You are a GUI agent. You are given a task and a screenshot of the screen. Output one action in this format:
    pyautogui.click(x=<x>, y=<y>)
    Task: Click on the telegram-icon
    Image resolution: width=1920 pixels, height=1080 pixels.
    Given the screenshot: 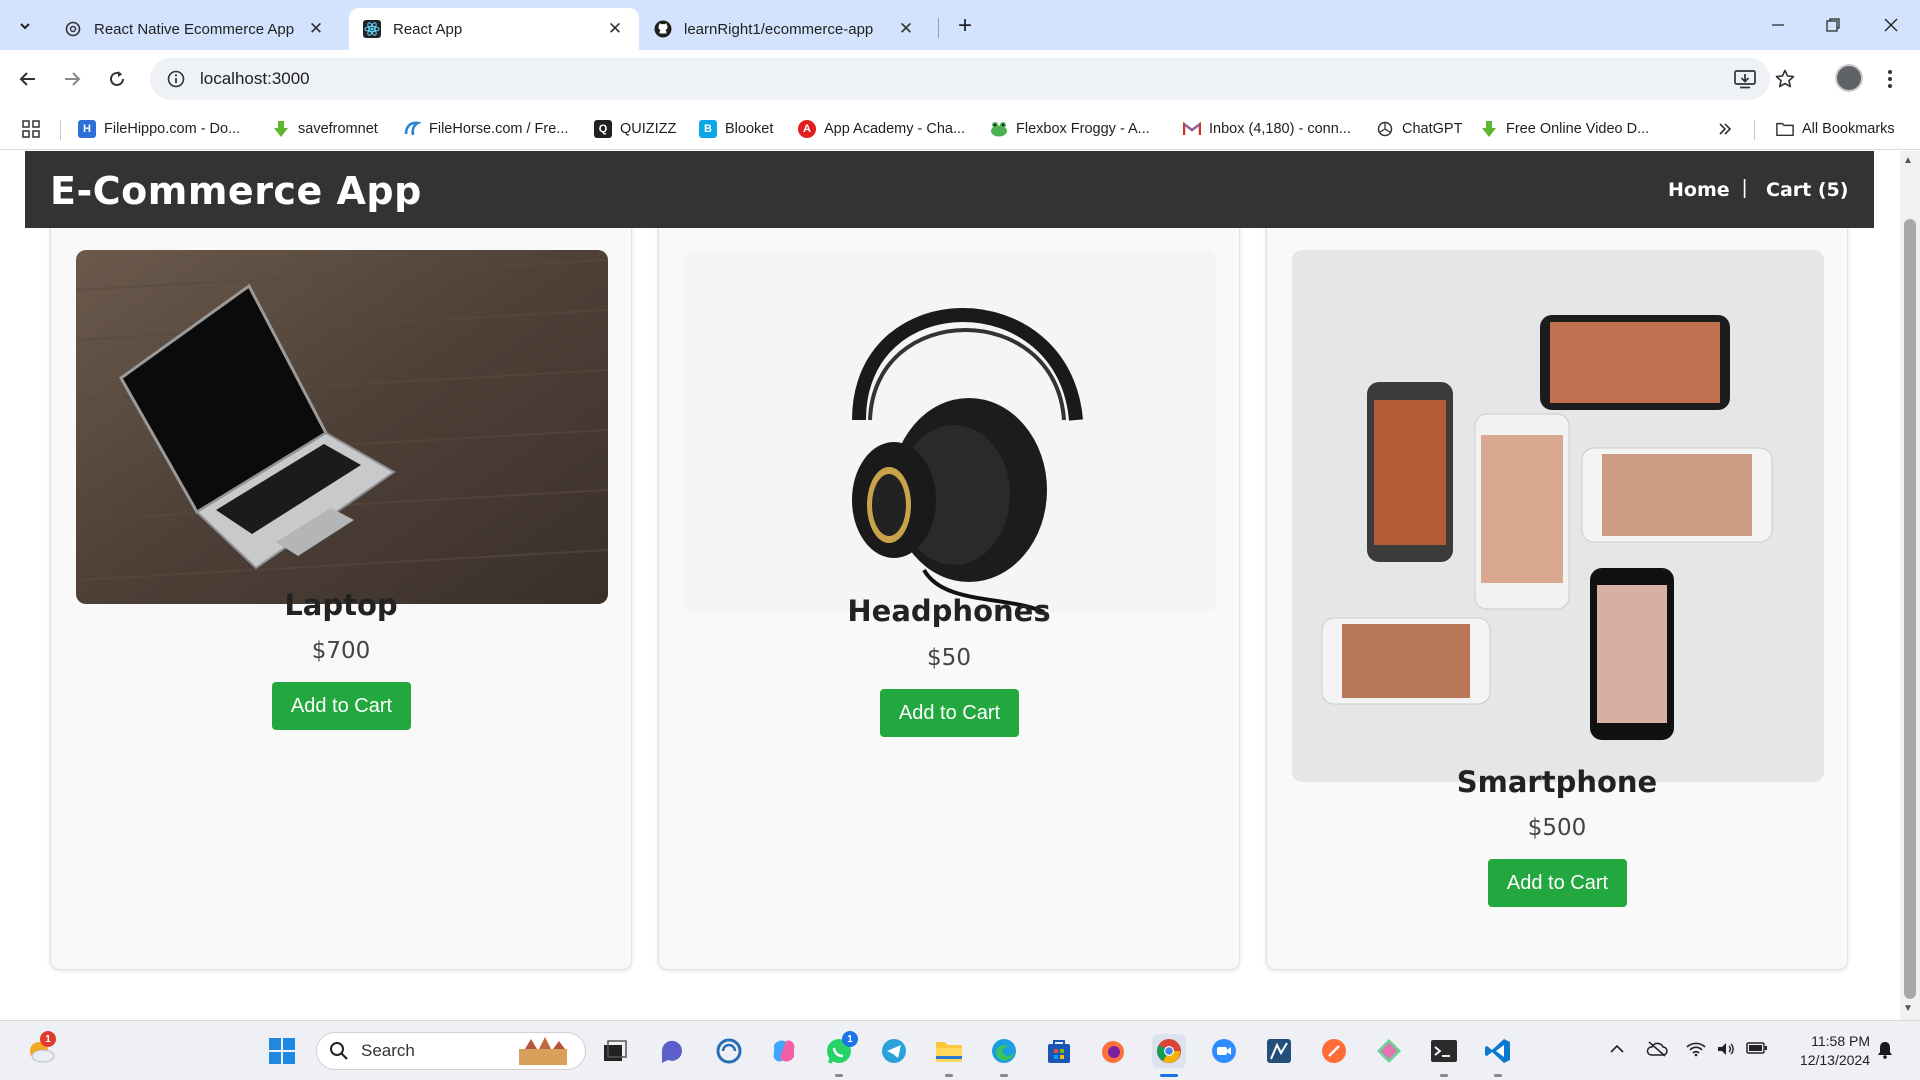 What is the action you would take?
    pyautogui.click(x=894, y=1051)
    